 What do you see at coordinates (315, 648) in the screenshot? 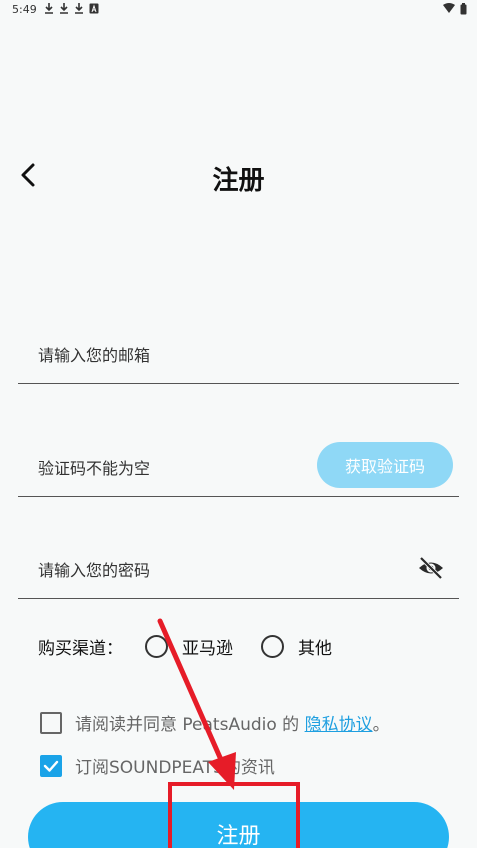
I see `channel-option-label: 其他` at bounding box center [315, 648].